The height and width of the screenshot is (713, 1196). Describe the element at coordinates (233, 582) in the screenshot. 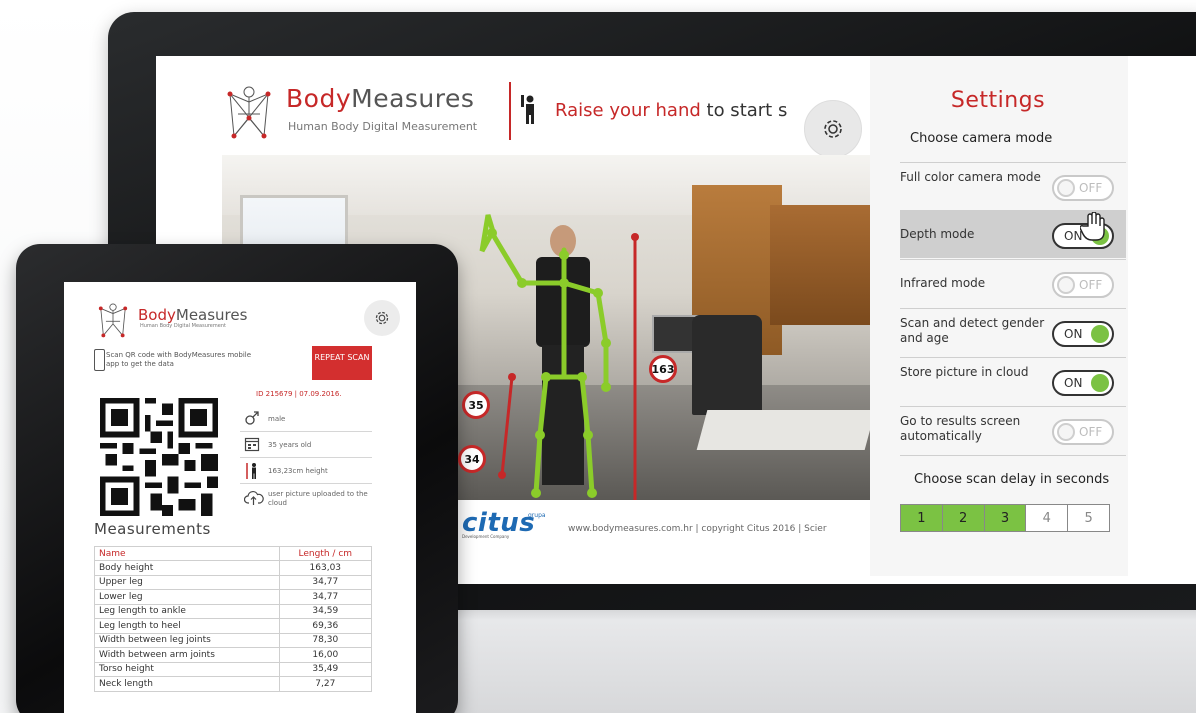

I see `table-row: Upper leg 34,77` at that location.